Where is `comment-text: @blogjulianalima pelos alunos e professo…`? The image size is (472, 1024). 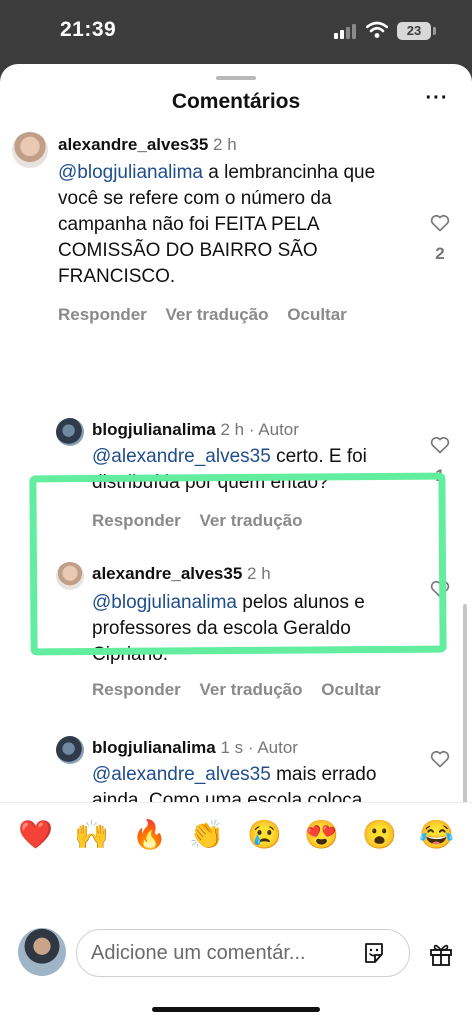 comment-text: @blogjulianalima pelos alunos e professo… is located at coordinates (252, 629).